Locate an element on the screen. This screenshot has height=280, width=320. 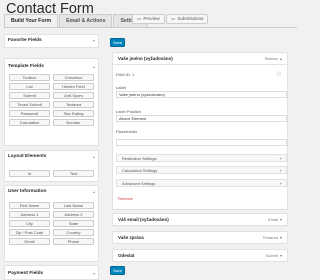
label-caption: Label is located at coordinates (121, 87).